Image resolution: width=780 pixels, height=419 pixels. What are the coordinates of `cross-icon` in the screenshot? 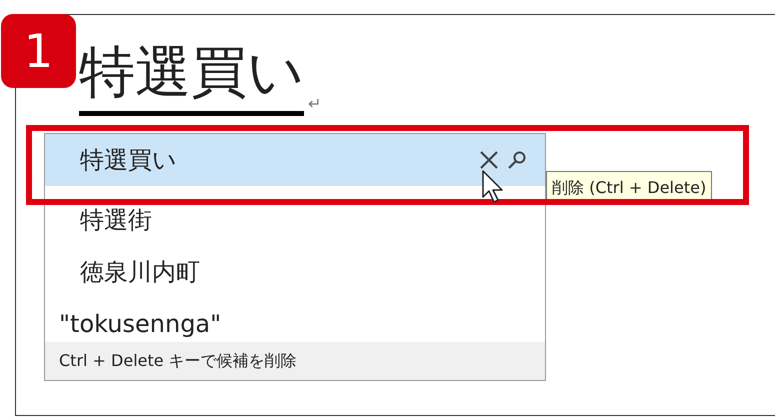 It's located at (489, 160).